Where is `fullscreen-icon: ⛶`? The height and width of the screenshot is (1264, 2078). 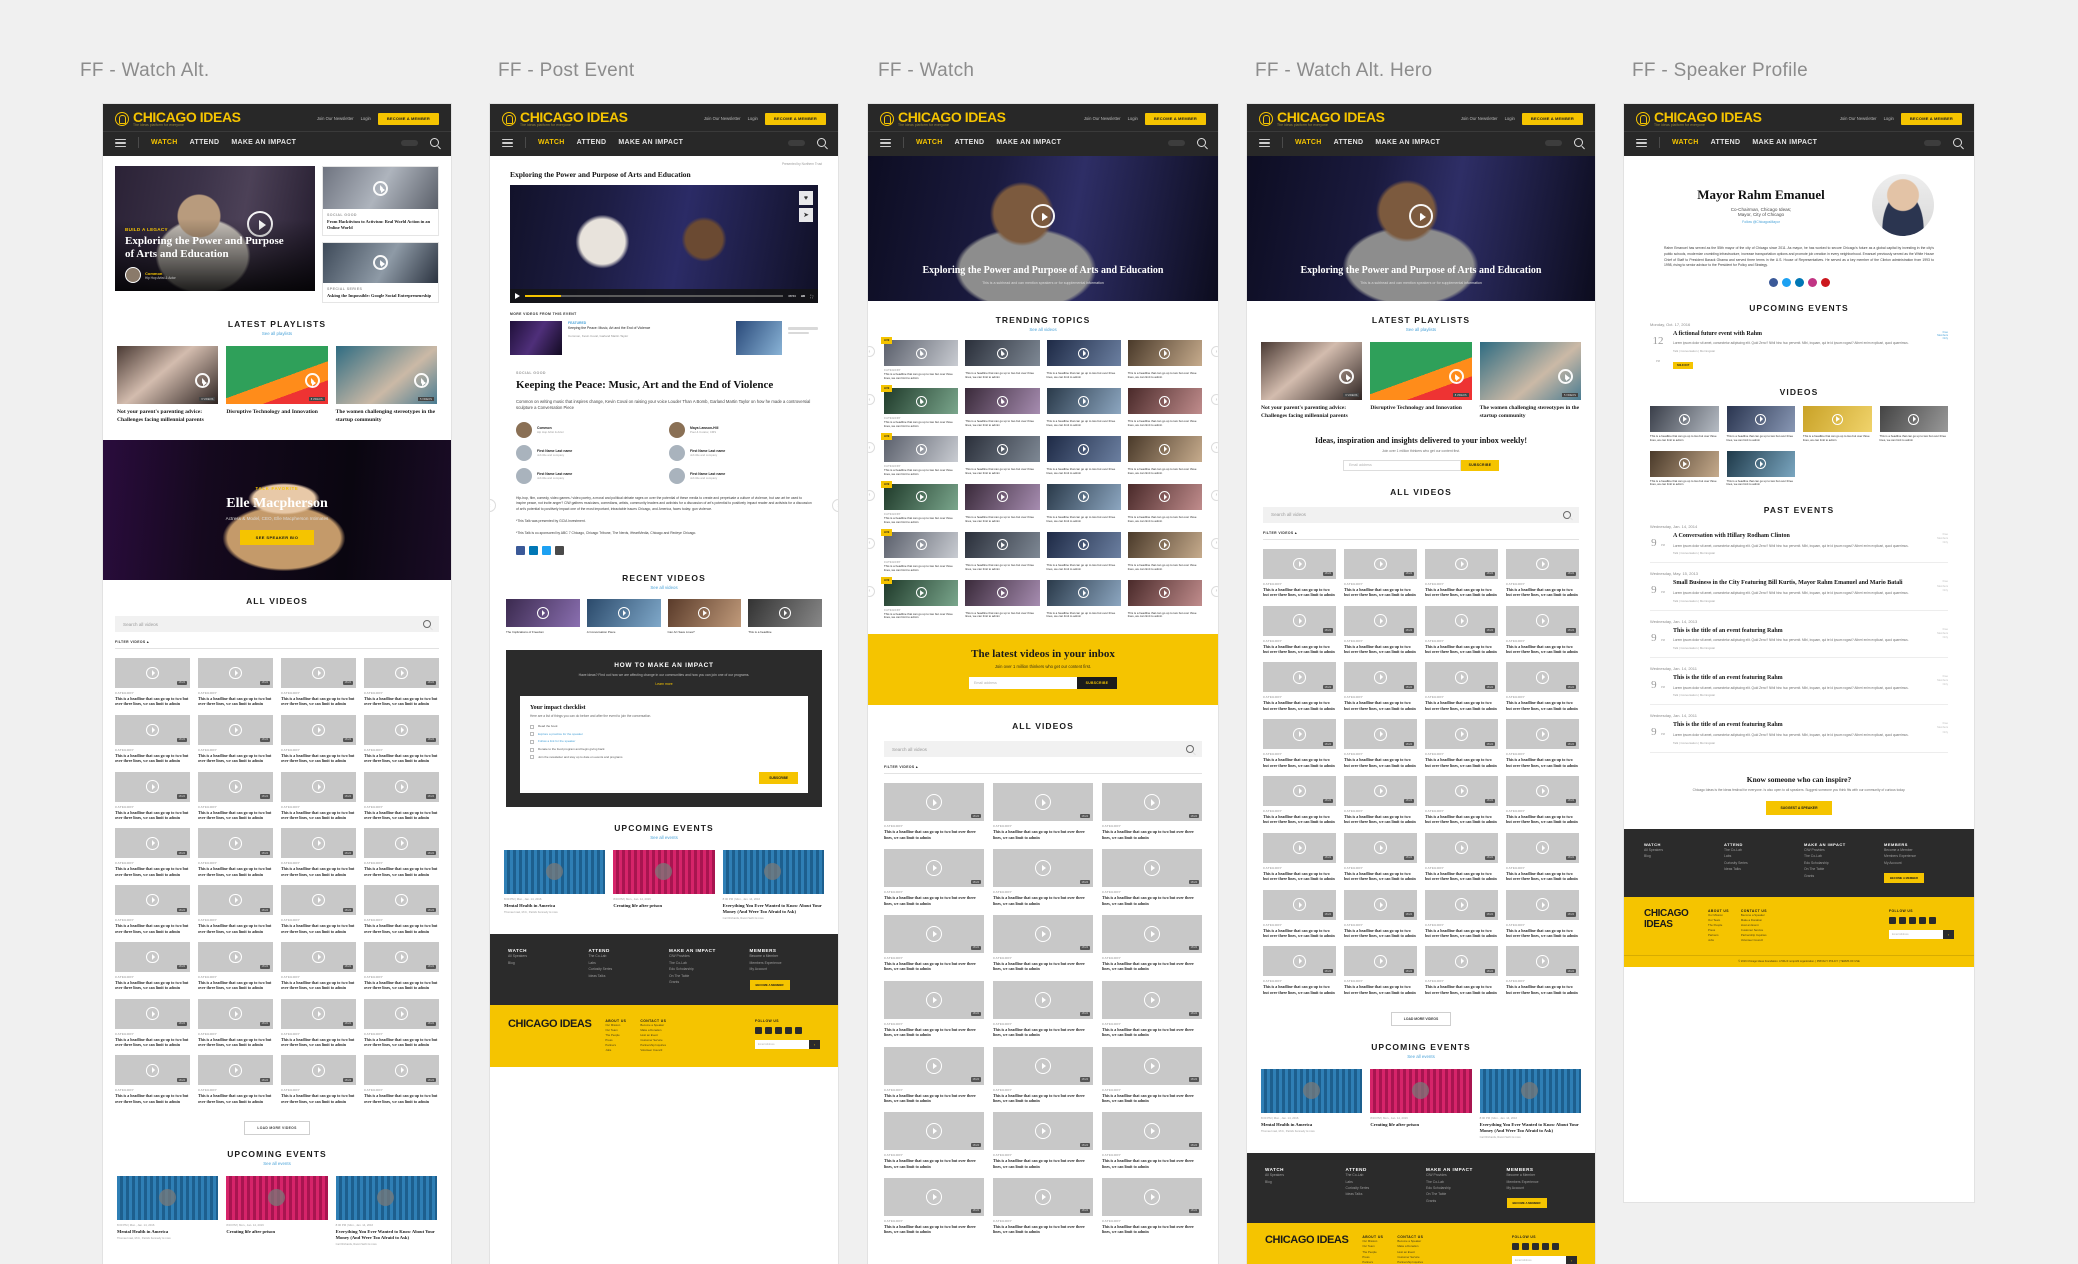 fullscreen-icon: ⛶ is located at coordinates (811, 296).